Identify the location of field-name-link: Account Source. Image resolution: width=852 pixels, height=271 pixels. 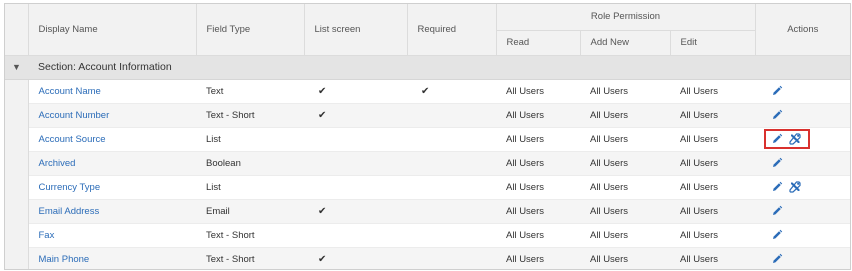
(72, 139).